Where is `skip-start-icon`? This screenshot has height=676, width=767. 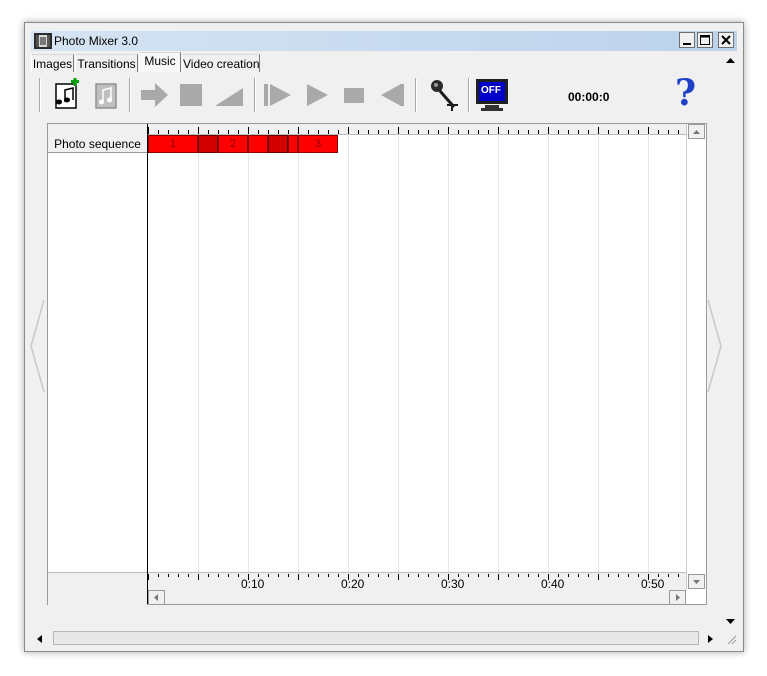 skip-start-icon is located at coordinates (278, 95).